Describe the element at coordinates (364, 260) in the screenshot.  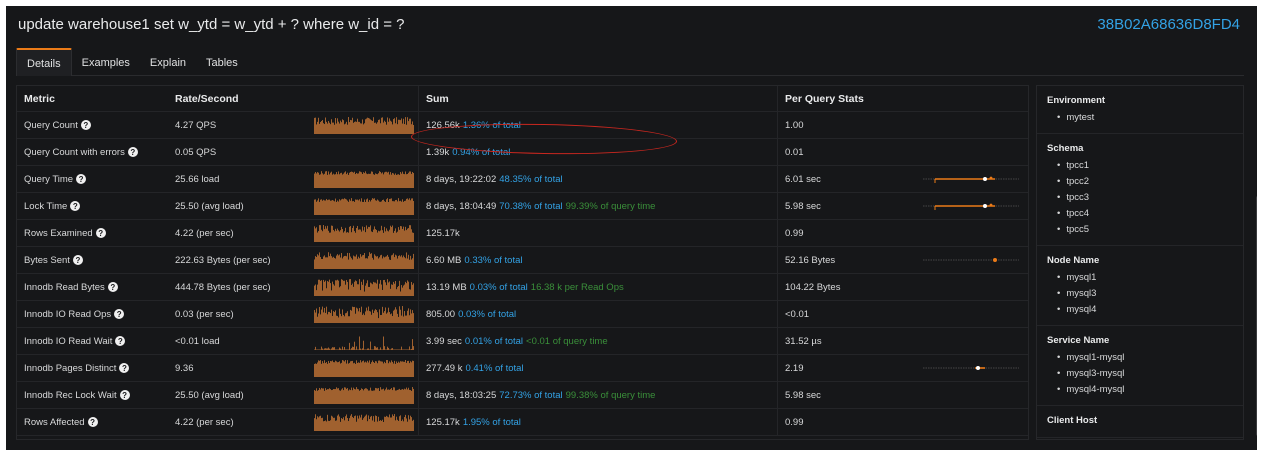
I see `rate-sparkline` at that location.